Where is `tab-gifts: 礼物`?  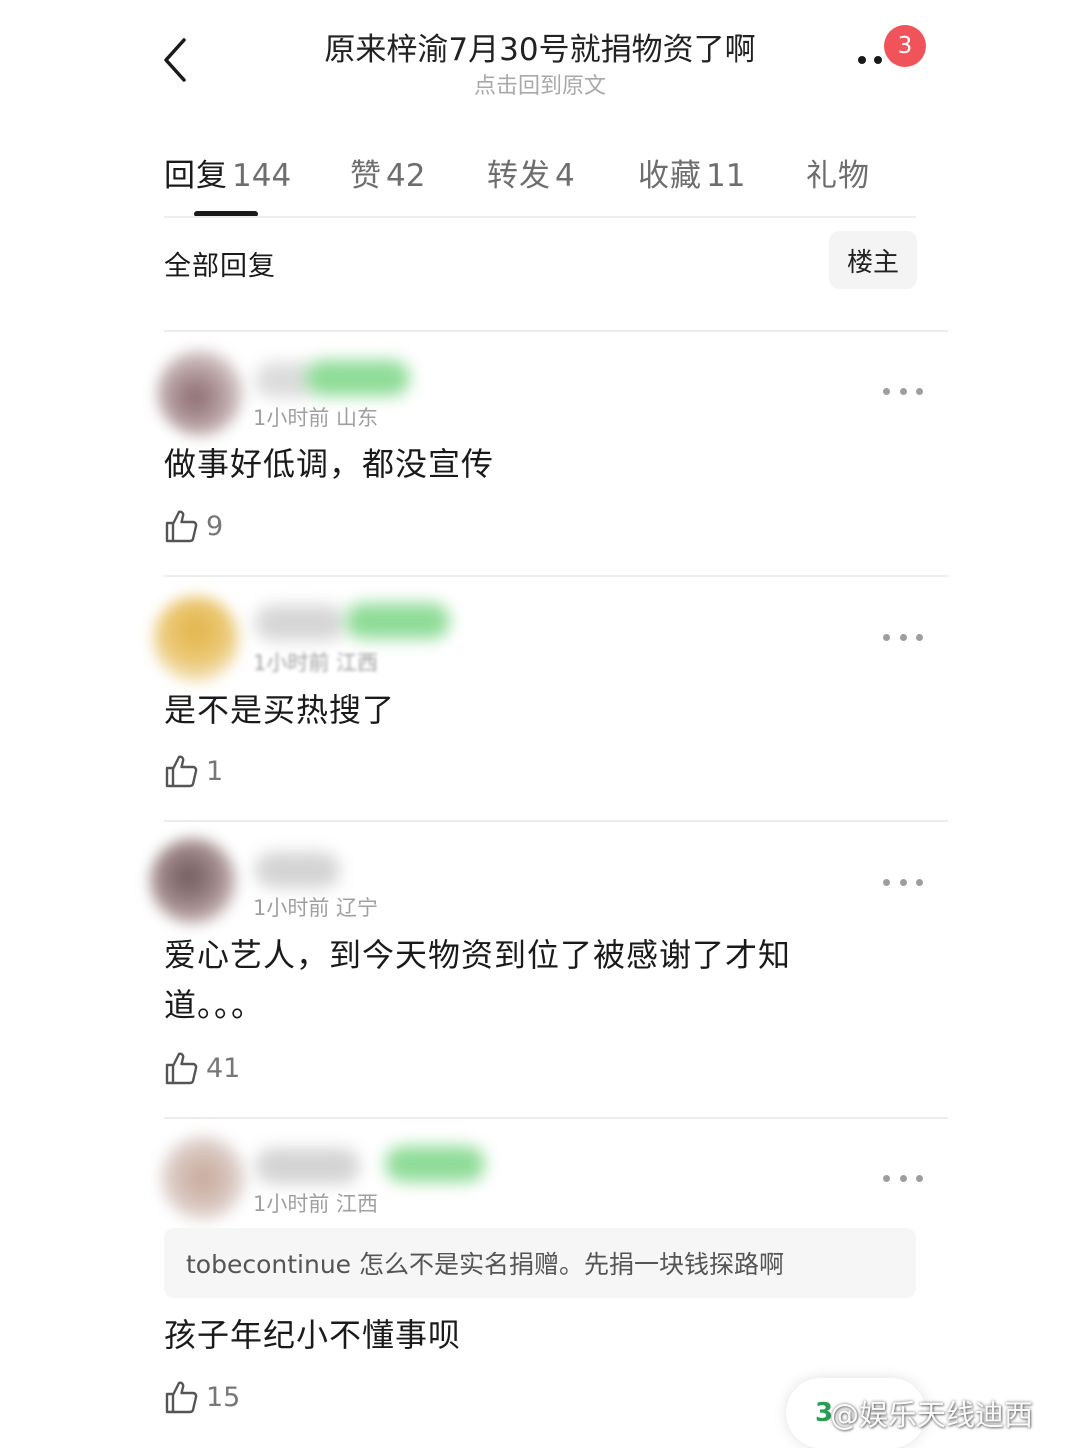
tab-gifts: 礼物 is located at coordinates (838, 172).